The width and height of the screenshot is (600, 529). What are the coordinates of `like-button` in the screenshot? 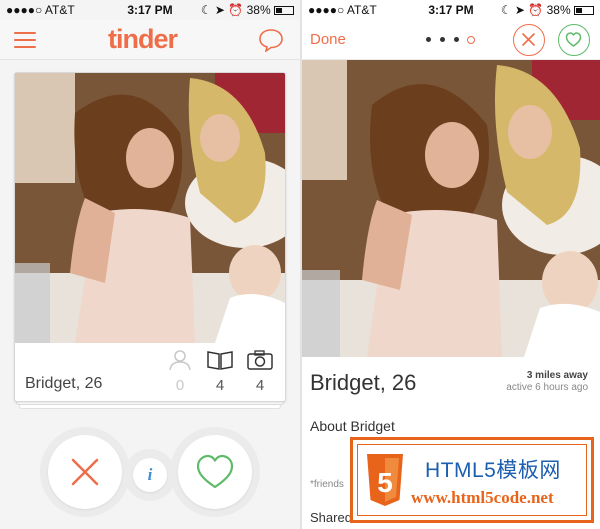 It's located at (215, 472).